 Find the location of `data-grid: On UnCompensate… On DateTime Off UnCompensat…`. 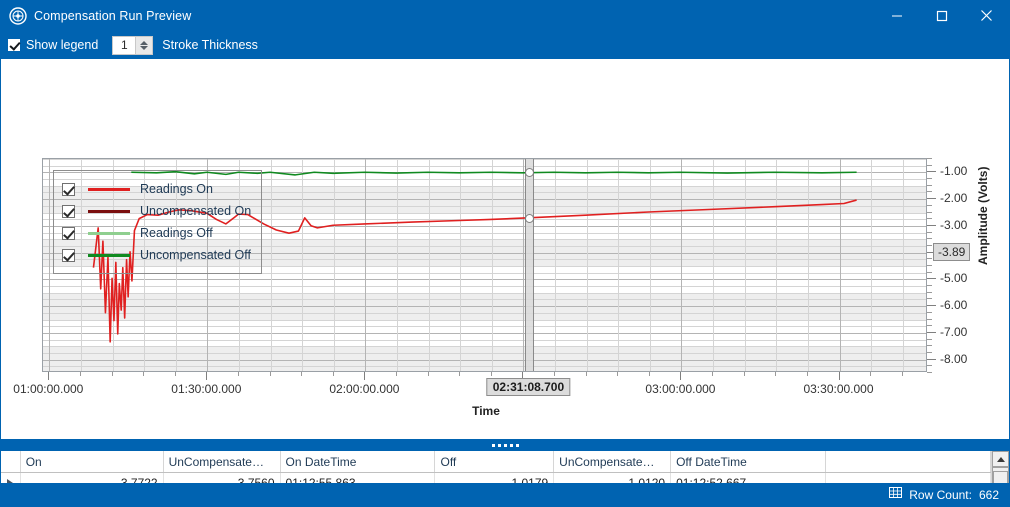

data-grid: On UnCompensate… On DateTime Off UnCompensat… is located at coordinates (505, 467).